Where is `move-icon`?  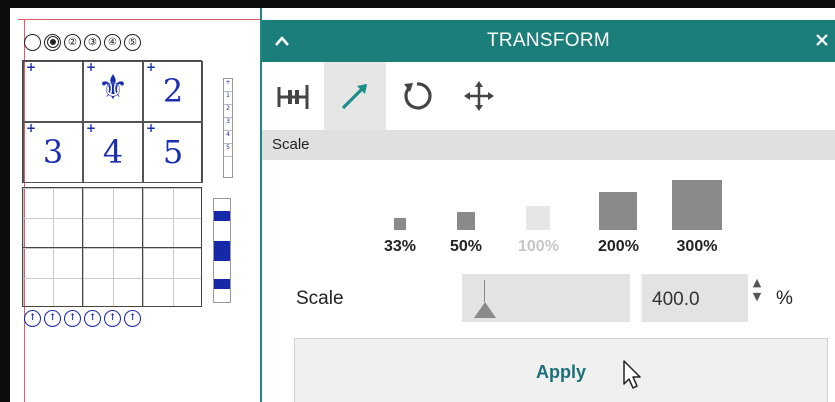
move-icon is located at coordinates (479, 96).